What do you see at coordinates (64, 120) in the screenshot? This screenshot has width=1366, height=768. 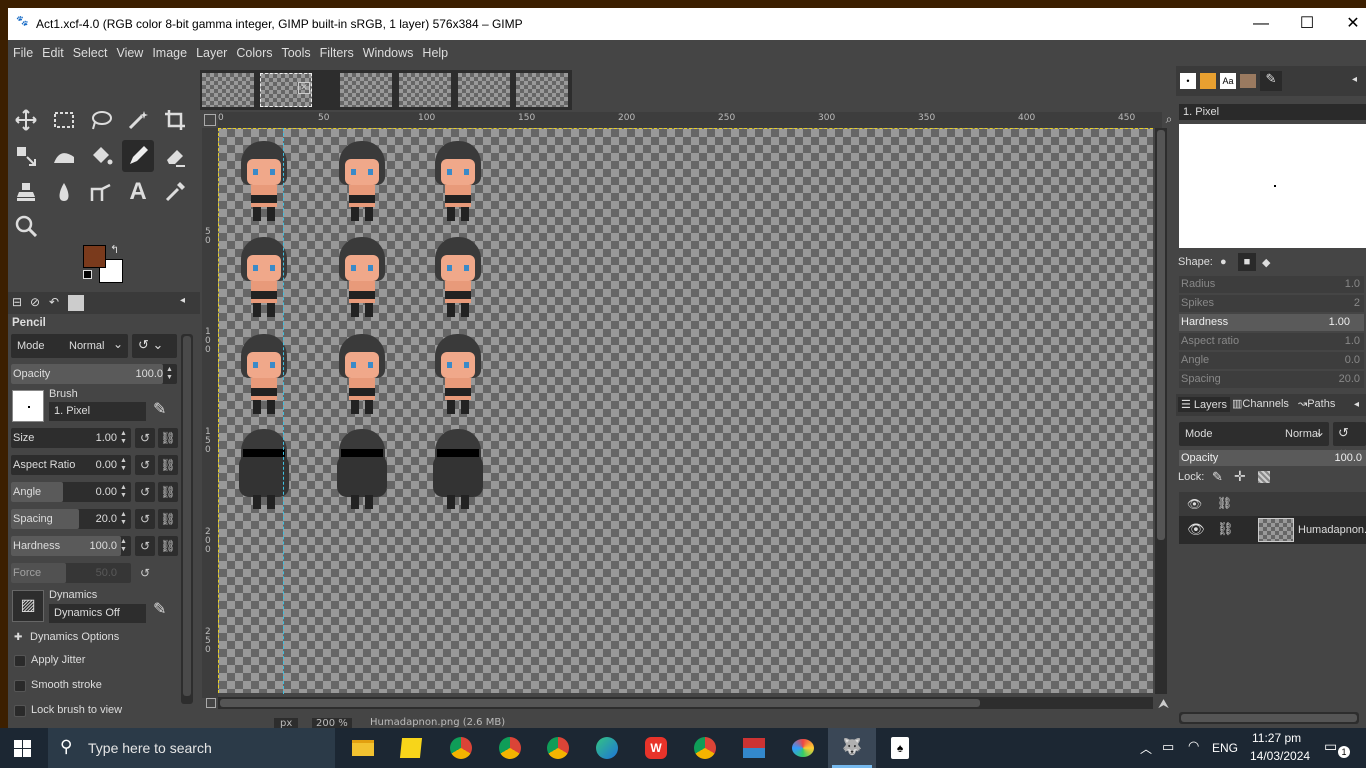 I see `rect-select-icon` at bounding box center [64, 120].